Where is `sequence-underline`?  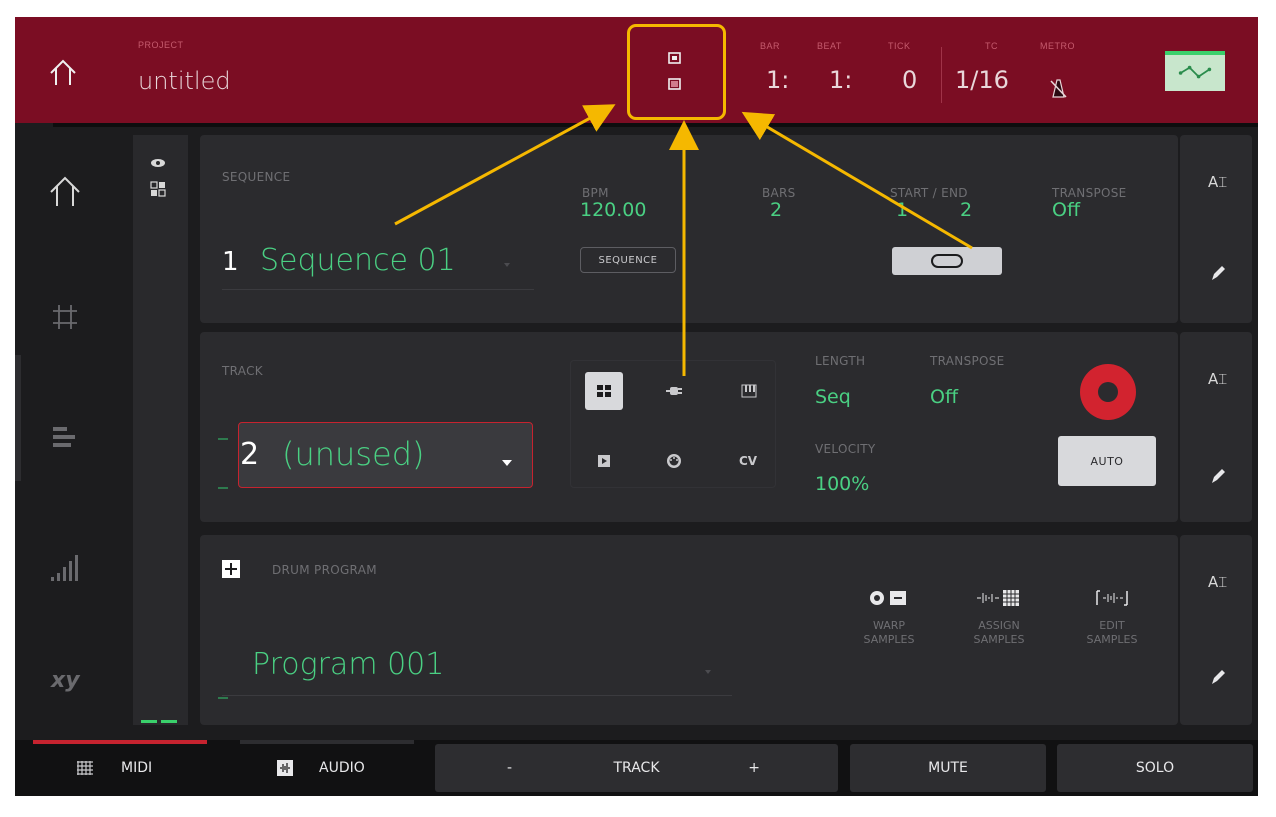 sequence-underline is located at coordinates (378, 289).